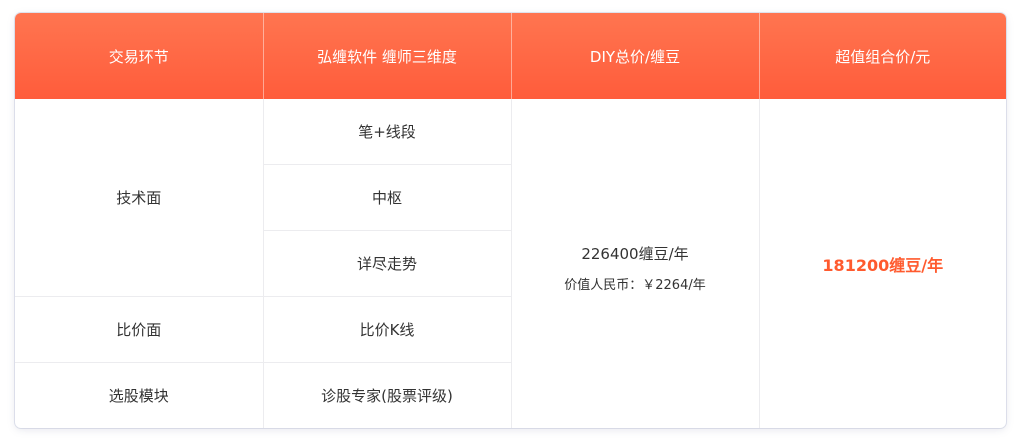 The image size is (1022, 446). Describe the element at coordinates (635, 56) in the screenshot. I see `header-diy-total-price: DIY总价/缠豆` at that location.